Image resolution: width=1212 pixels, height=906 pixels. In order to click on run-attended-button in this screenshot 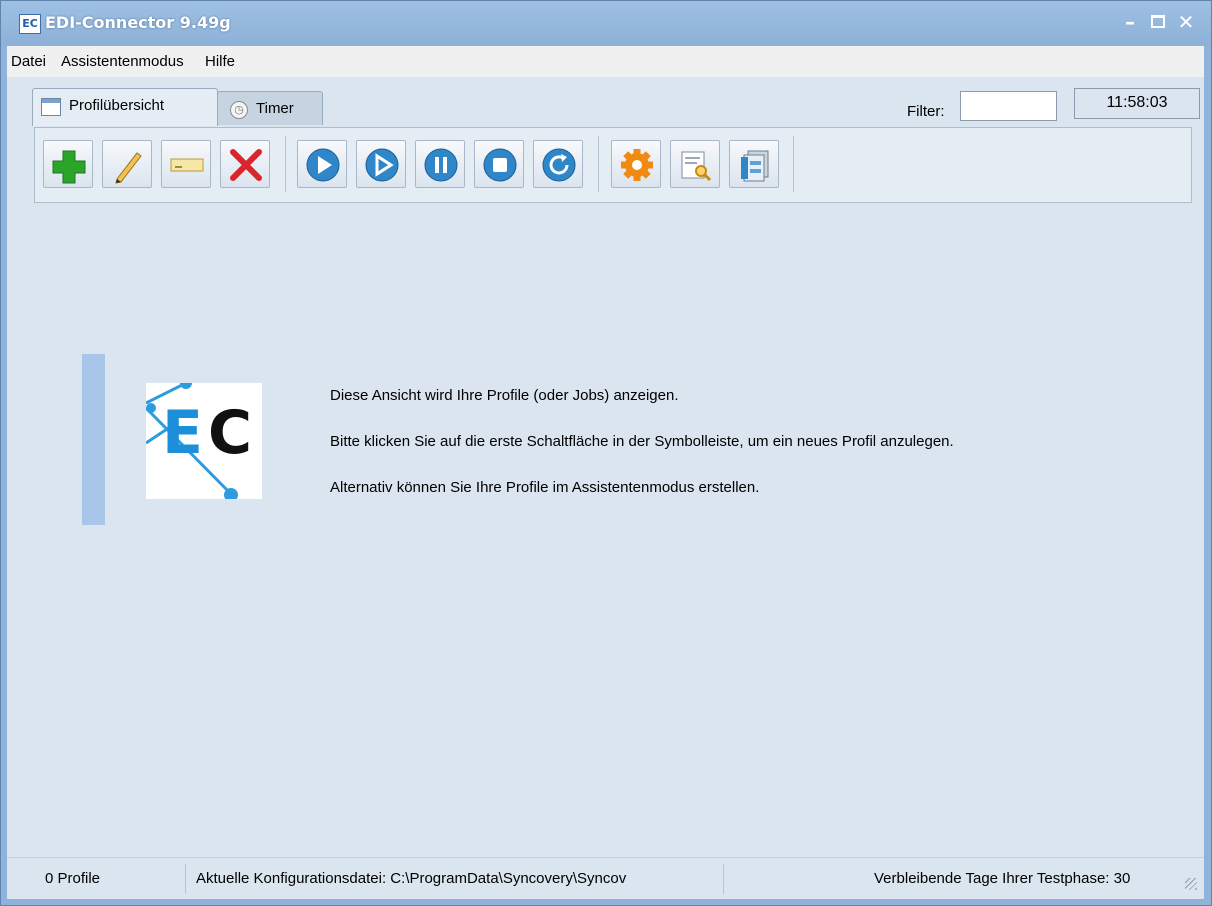, I will do `click(381, 164)`.